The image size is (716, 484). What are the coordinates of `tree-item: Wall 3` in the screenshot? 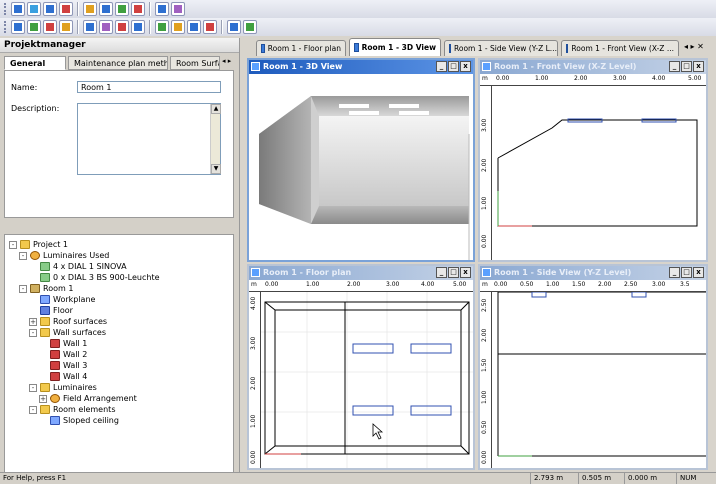 It's located at (63, 365).